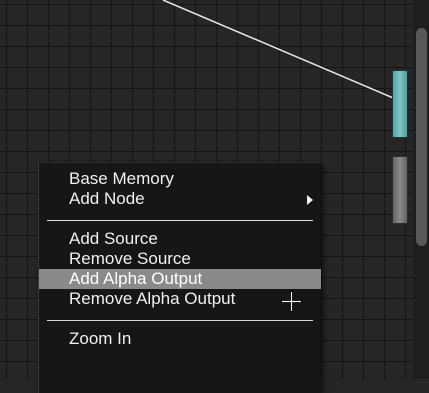  I want to click on menu-item-base-memory: Base Memory, so click(180, 179).